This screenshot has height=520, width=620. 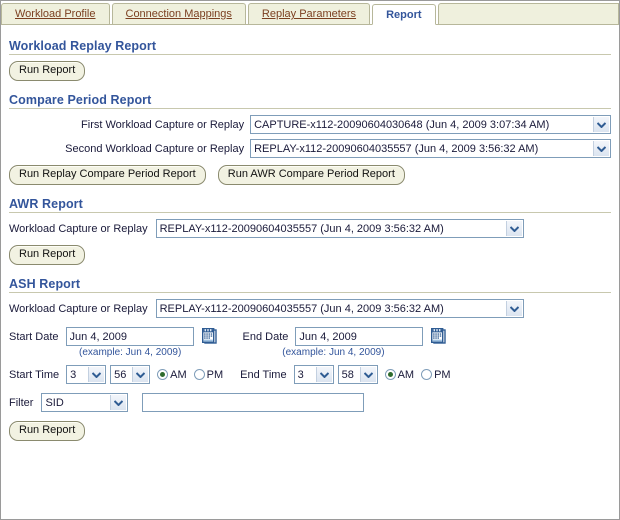 I want to click on filter-type-value: SID, so click(x=54, y=402).